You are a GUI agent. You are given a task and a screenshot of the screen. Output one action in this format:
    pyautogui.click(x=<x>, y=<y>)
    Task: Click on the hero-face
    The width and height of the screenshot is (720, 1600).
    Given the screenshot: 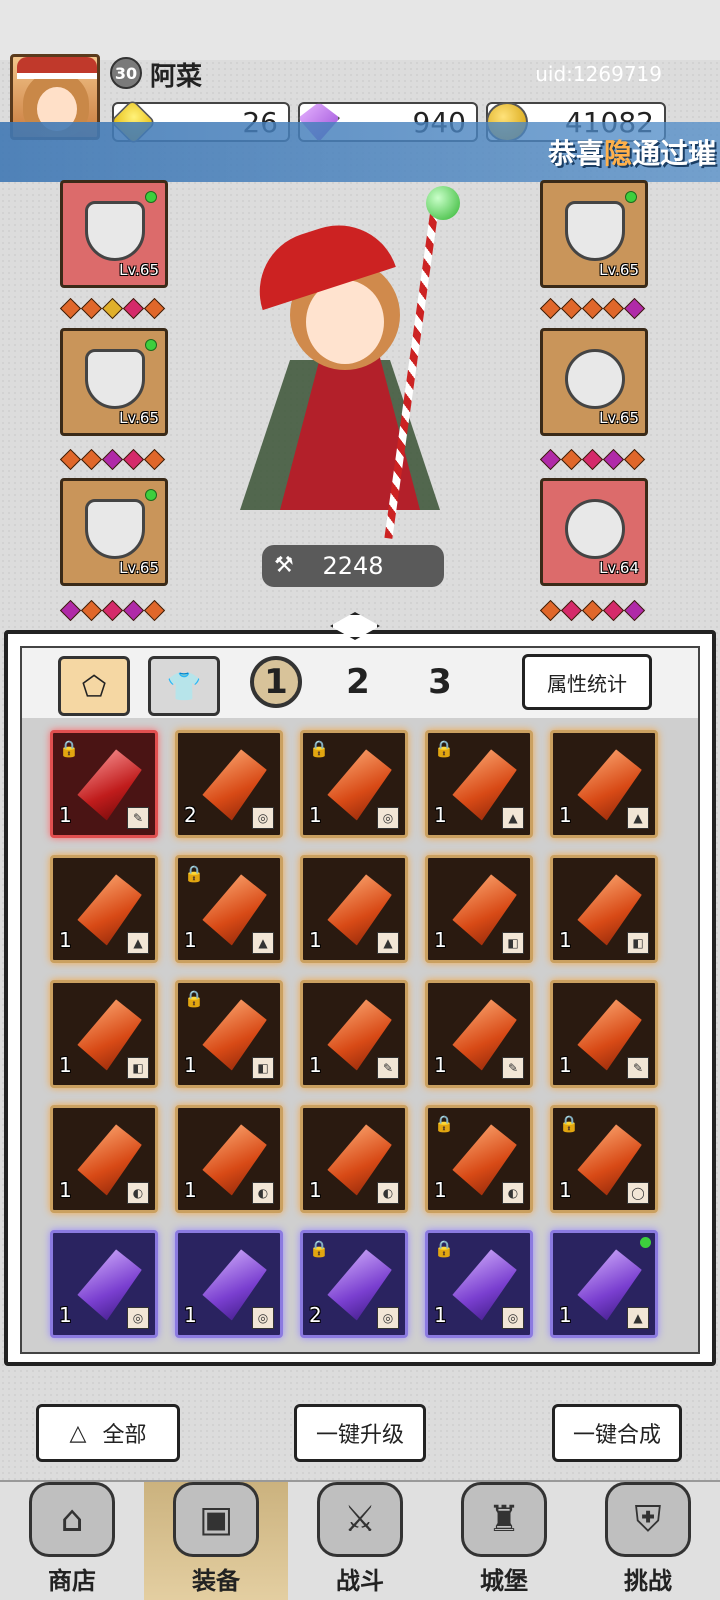 What is the action you would take?
    pyautogui.click(x=345, y=322)
    